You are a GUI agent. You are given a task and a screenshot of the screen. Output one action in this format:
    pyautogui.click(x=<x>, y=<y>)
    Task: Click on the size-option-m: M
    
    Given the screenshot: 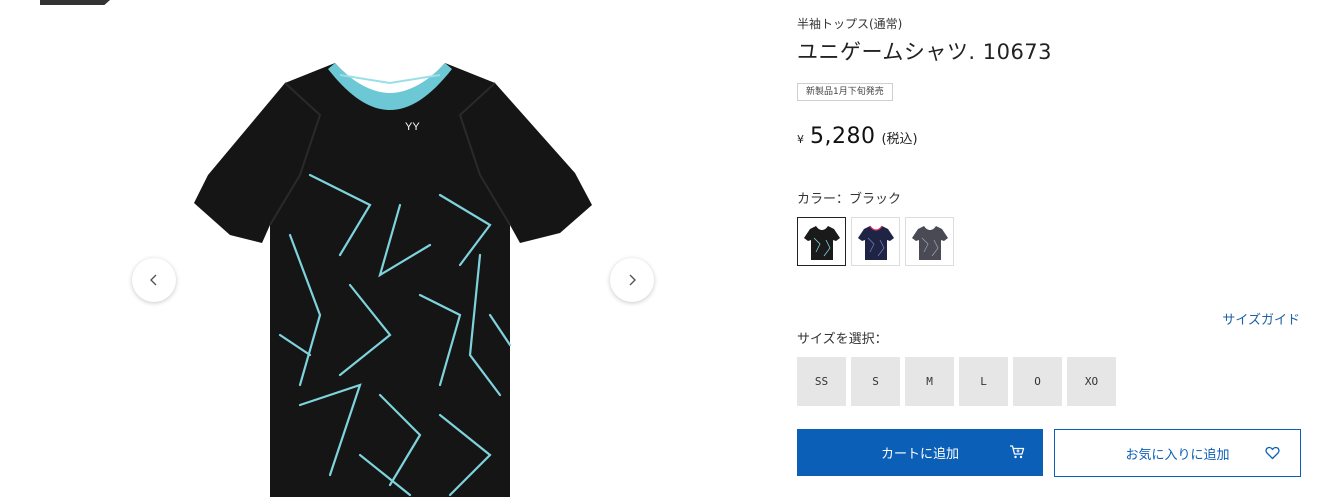 What is the action you would take?
    pyautogui.click(x=929, y=381)
    